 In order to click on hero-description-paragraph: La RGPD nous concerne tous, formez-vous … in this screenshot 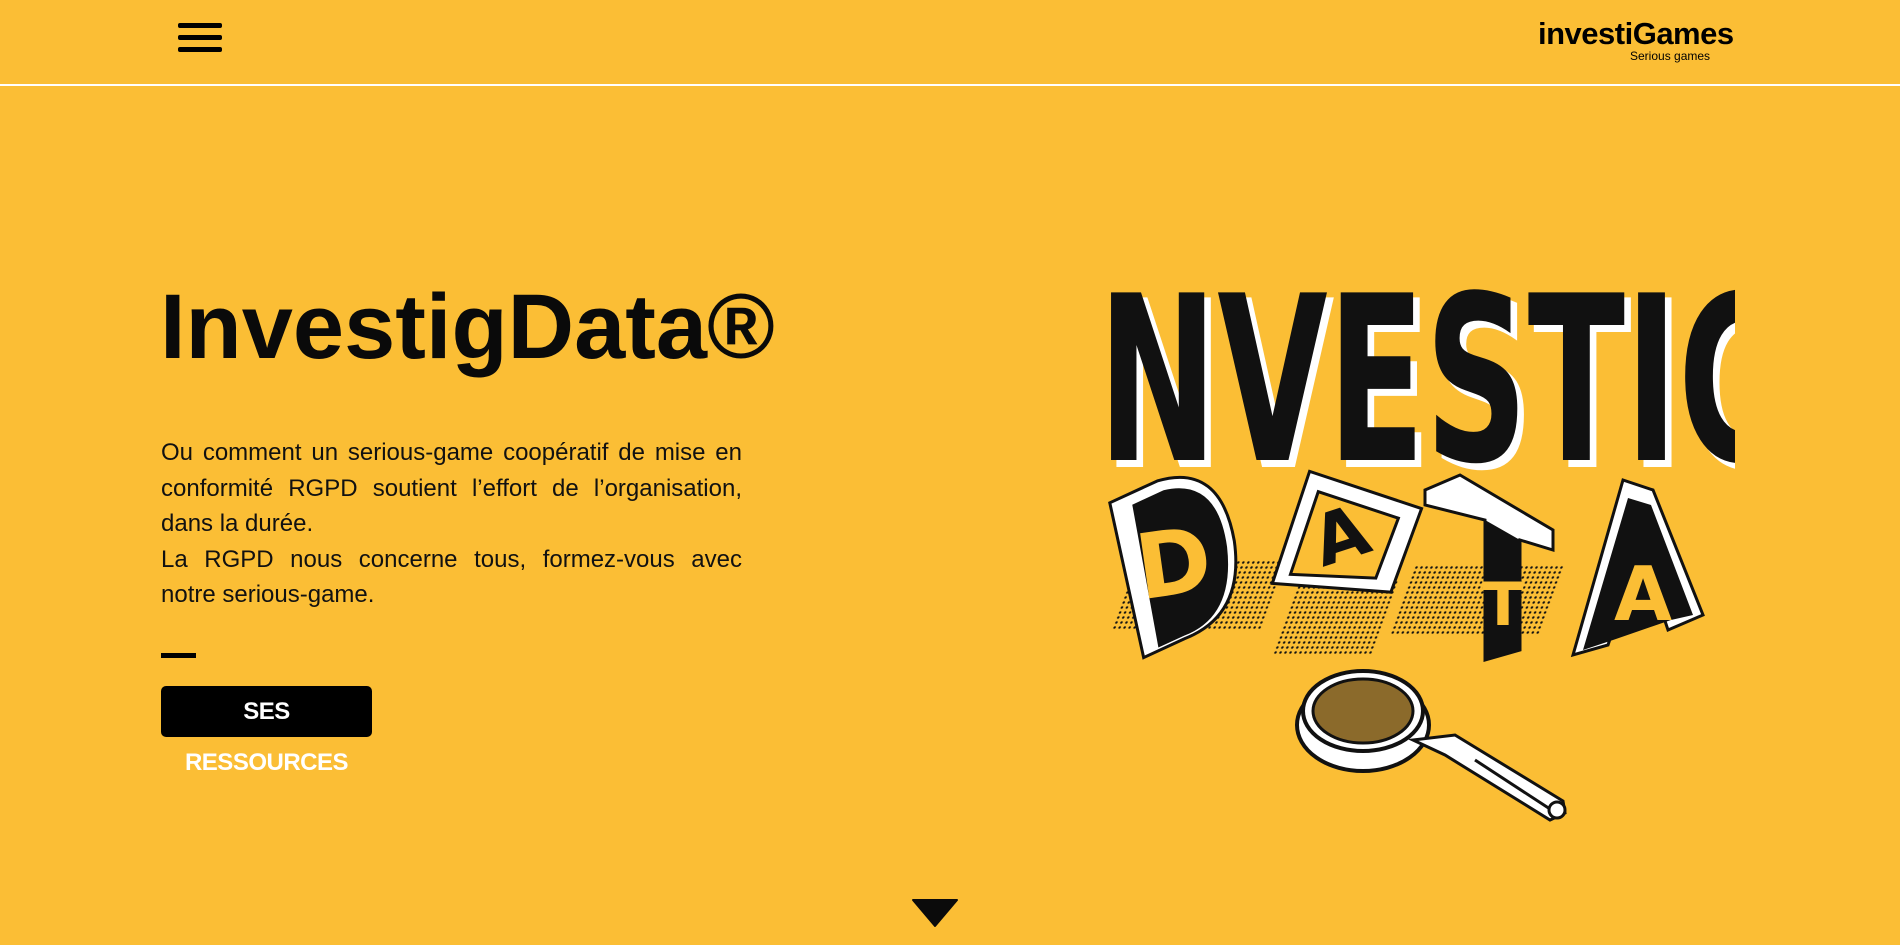, I will do `click(451, 577)`.